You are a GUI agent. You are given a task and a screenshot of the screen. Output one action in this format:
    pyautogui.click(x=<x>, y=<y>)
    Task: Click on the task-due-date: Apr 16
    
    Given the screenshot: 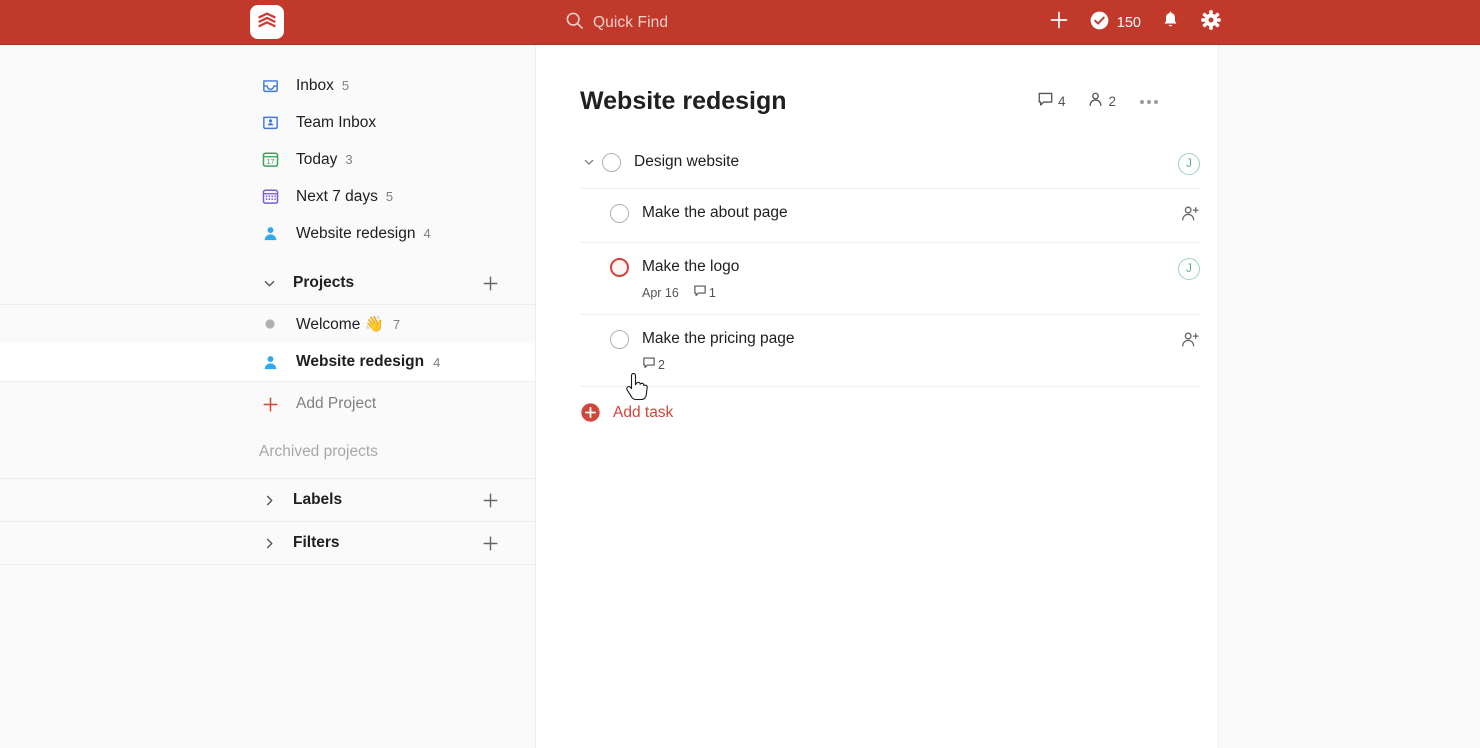 What is the action you would take?
    pyautogui.click(x=660, y=293)
    